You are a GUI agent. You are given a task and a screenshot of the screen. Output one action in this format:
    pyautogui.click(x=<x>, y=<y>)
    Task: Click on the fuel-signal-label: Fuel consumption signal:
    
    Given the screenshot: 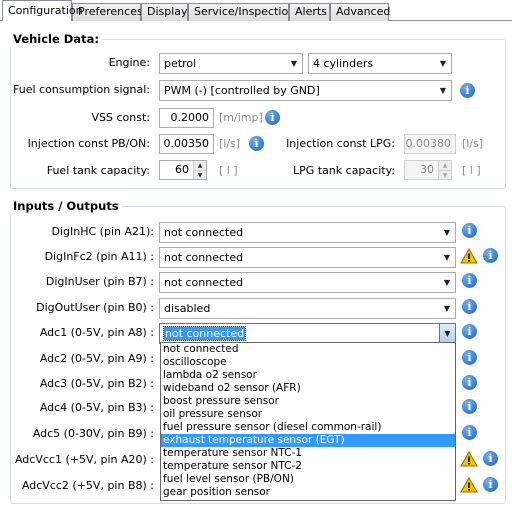 What is the action you would take?
    pyautogui.click(x=81, y=89)
    